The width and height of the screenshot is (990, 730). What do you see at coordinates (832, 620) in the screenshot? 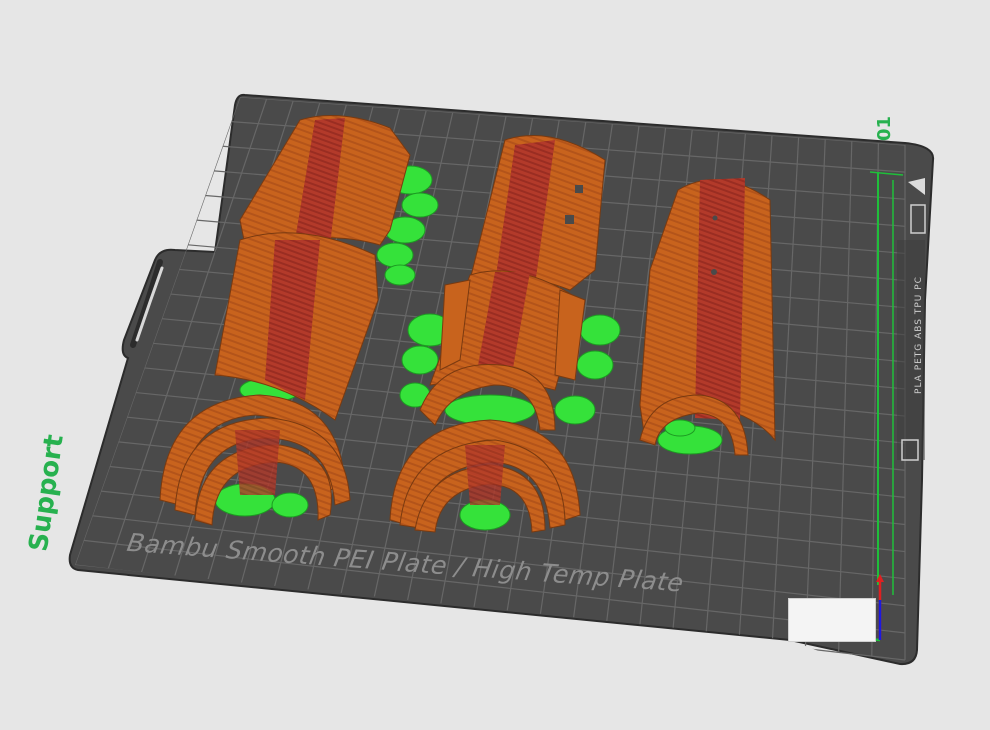
I see `orientation-cube-icon` at bounding box center [832, 620].